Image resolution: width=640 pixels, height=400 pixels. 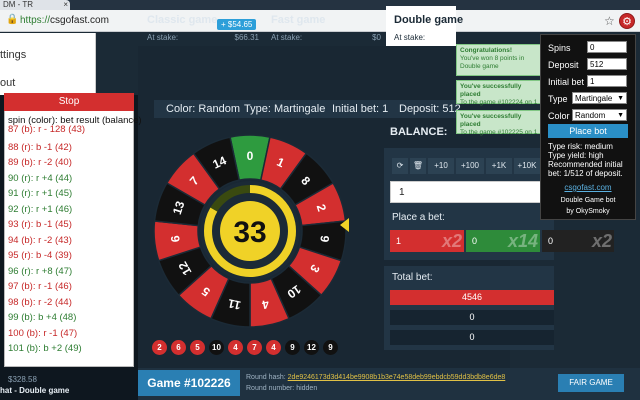 I want to click on notification-body: To the game #102224 on 1, so click(x=499, y=102).